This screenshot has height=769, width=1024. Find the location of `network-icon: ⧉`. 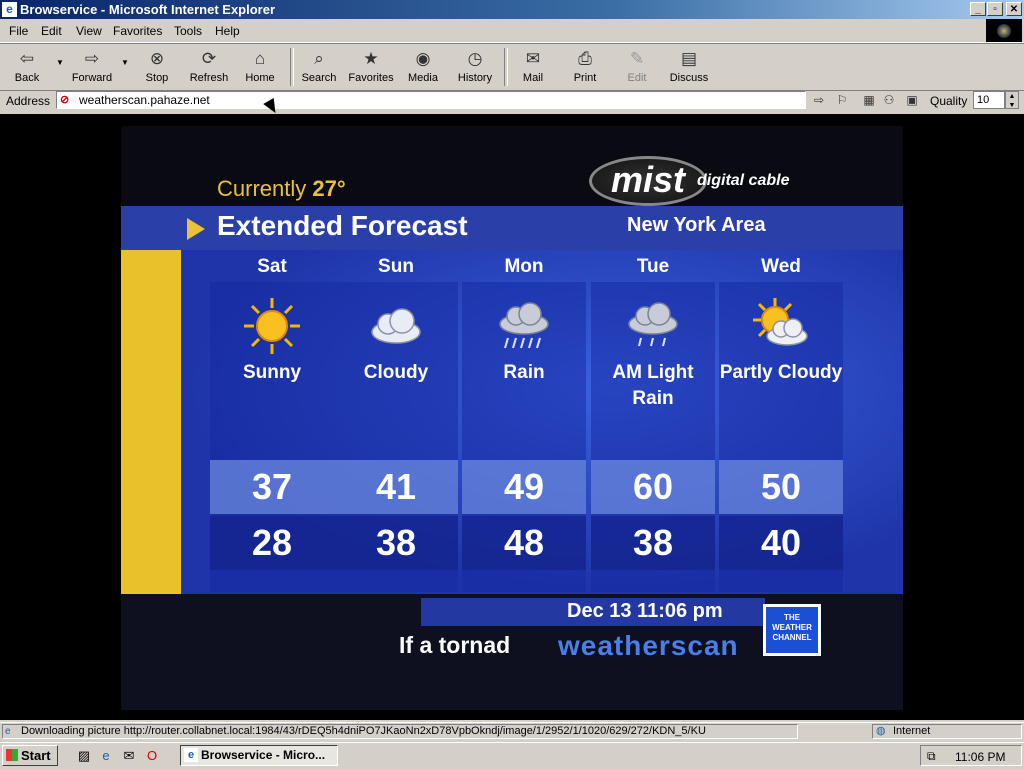

network-icon: ⧉ is located at coordinates (931, 756).